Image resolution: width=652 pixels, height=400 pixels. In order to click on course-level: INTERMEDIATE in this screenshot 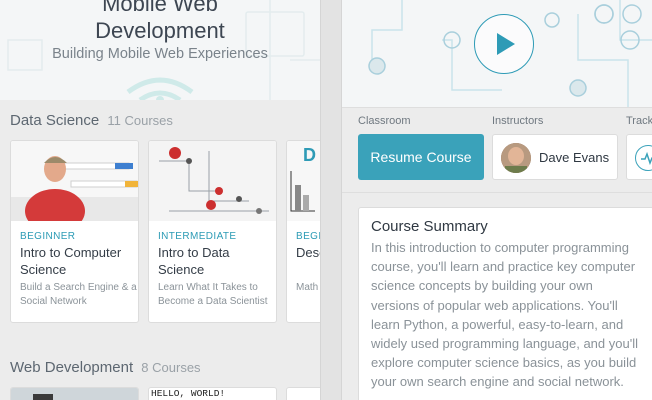, I will do `click(197, 236)`.